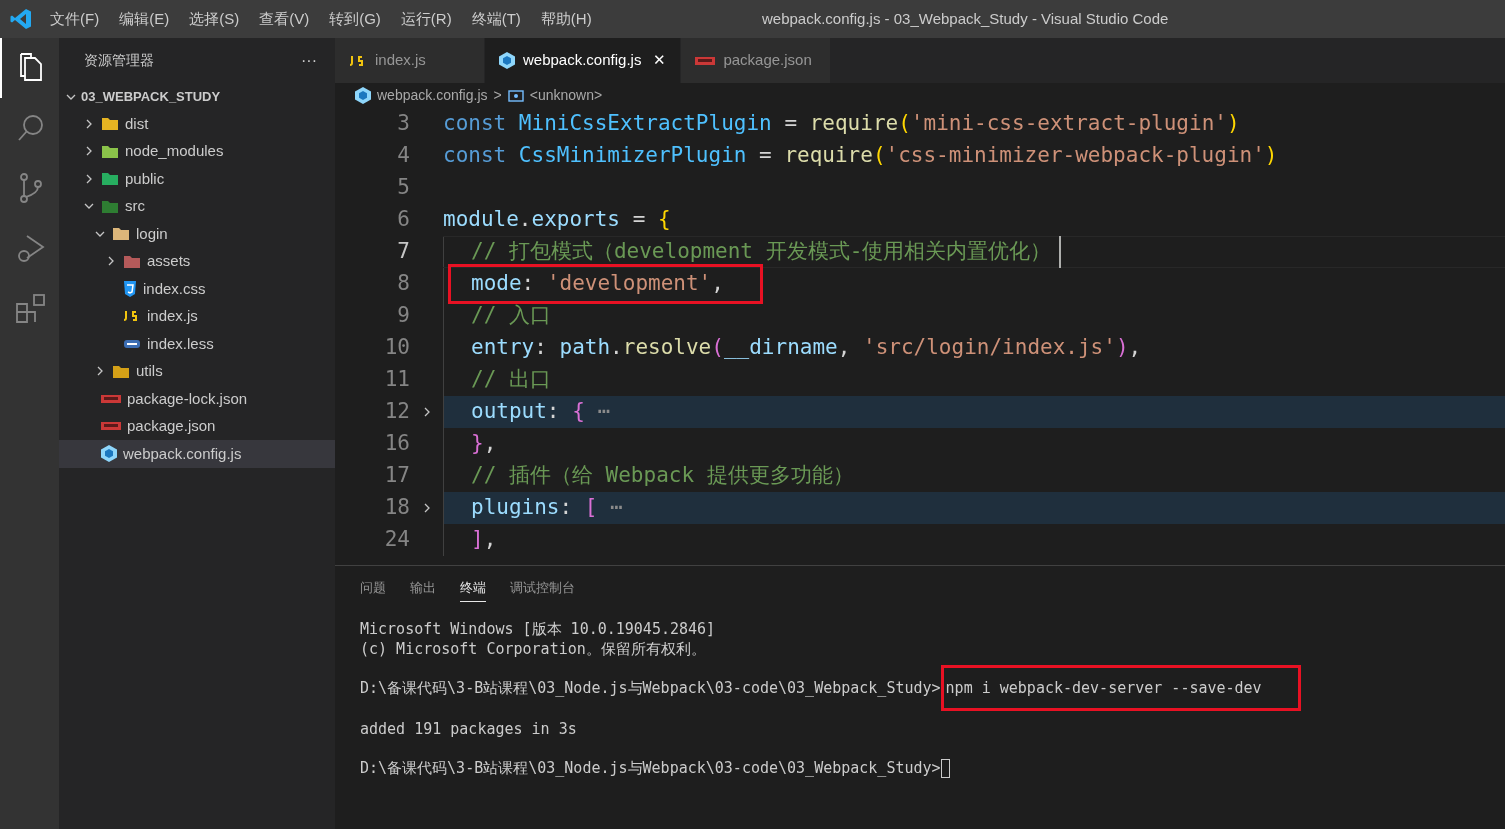 The image size is (1505, 829). What do you see at coordinates (403, 124) in the screenshot?
I see `line-number: 3` at bounding box center [403, 124].